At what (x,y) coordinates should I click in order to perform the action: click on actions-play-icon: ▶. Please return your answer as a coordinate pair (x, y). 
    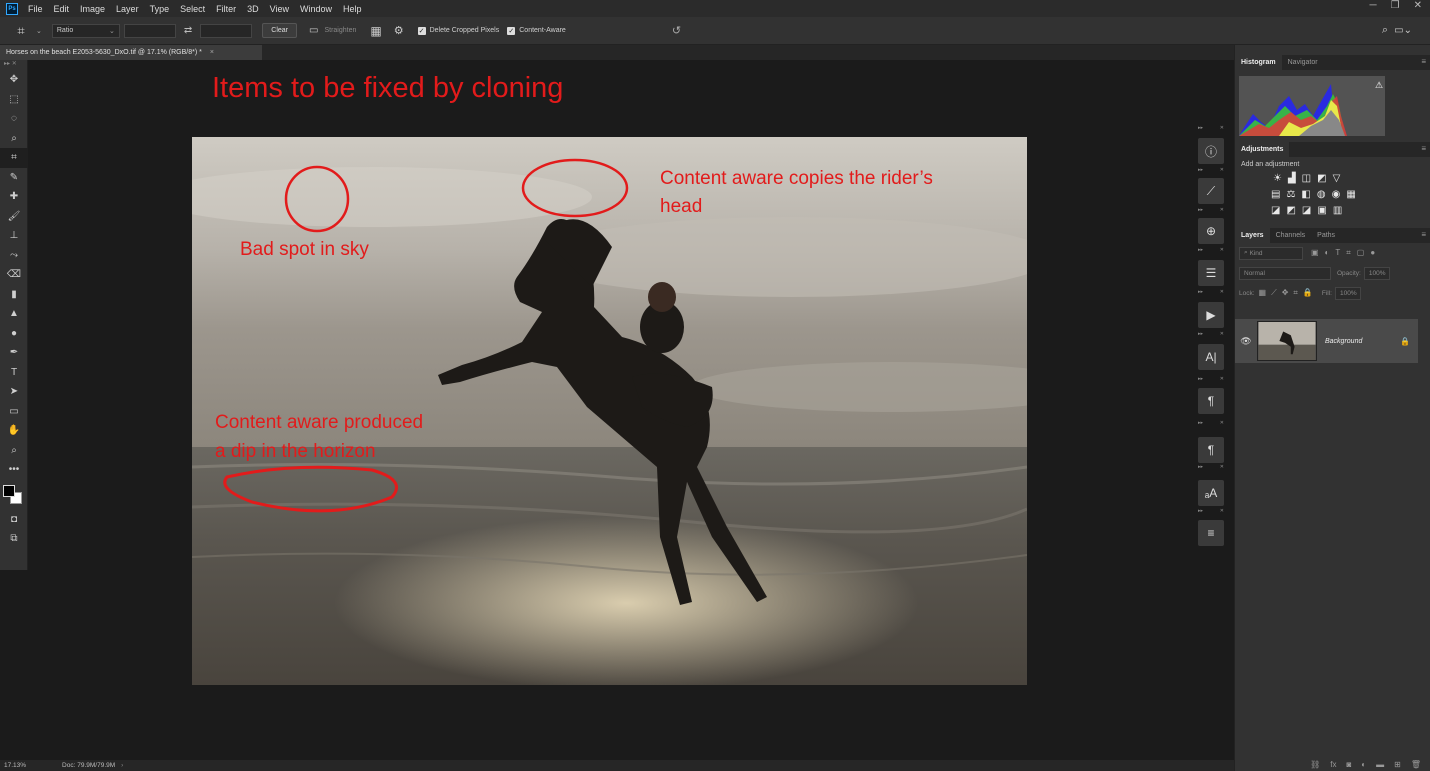
    Looking at the image, I should click on (1211, 315).